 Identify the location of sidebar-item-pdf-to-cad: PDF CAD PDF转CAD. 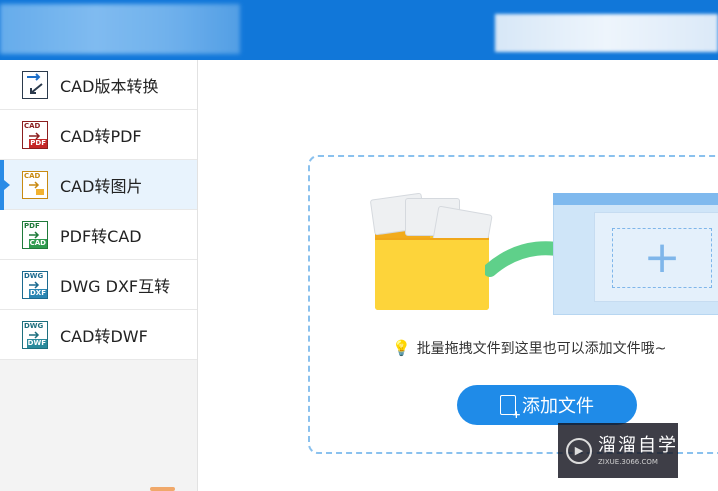
(98, 235).